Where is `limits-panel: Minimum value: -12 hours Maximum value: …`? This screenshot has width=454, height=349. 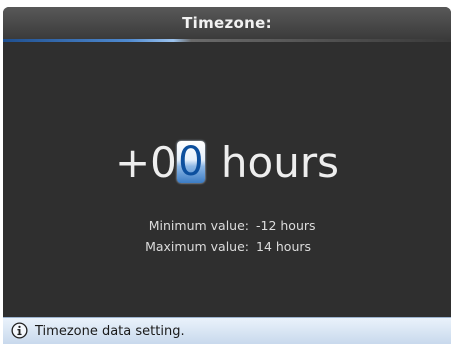 limits-panel: Minimum value: -12 hours Maximum value: … is located at coordinates (227, 236).